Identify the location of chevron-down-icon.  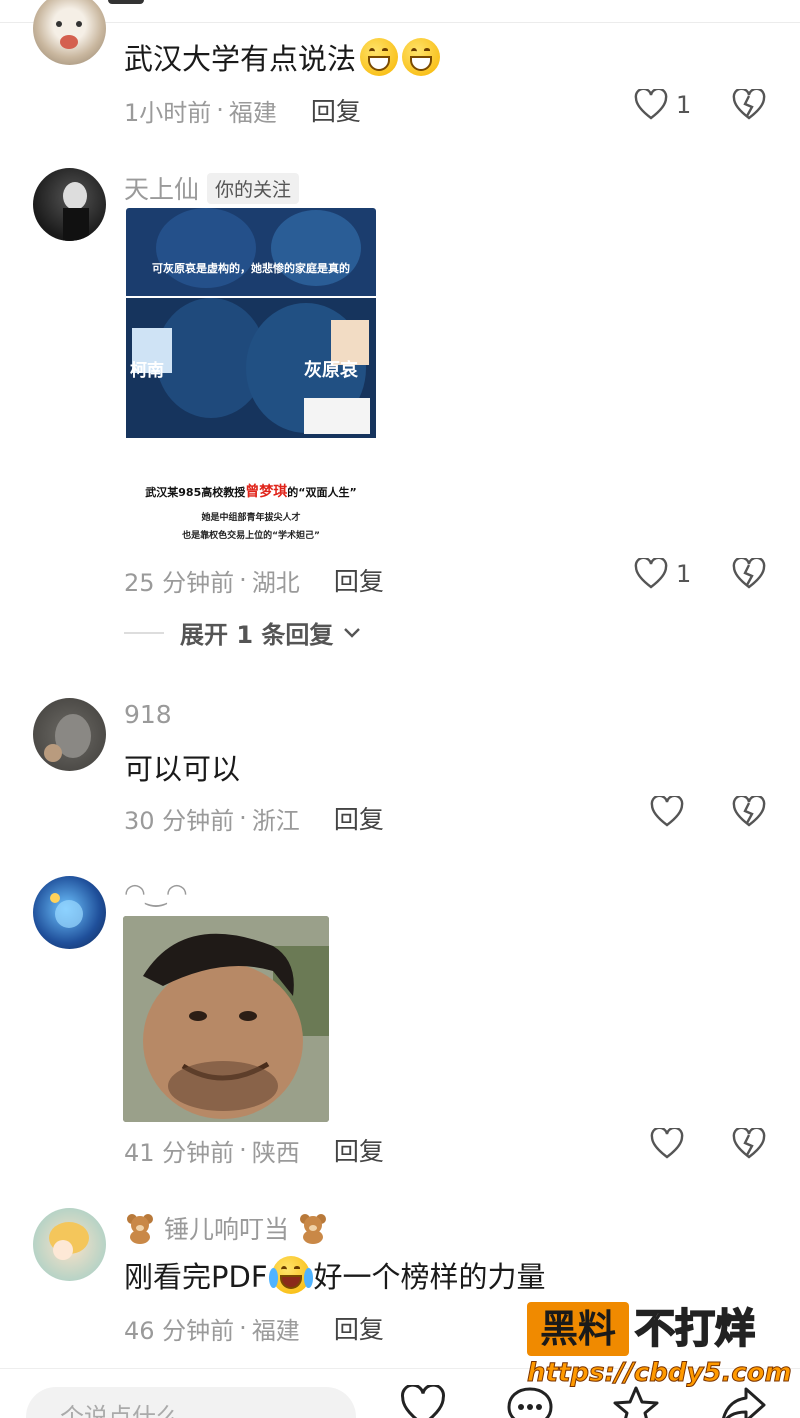
(352, 632).